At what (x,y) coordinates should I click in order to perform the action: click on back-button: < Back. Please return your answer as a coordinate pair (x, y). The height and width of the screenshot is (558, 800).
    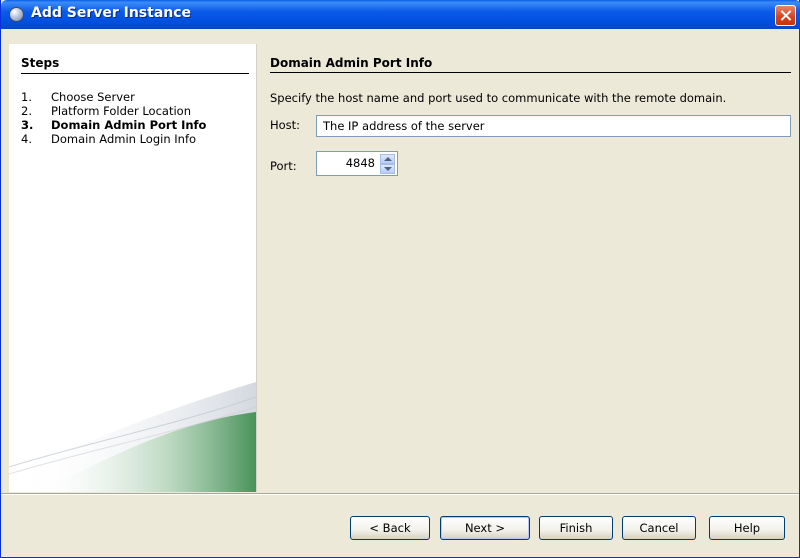
    Looking at the image, I should click on (390, 528).